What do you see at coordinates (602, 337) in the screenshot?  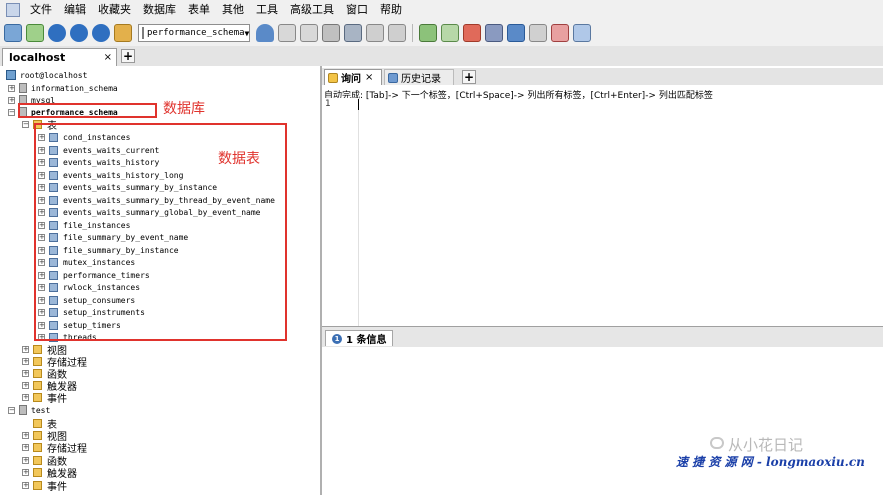 I see `result-tab-bar: 1 1 条信息` at bounding box center [602, 337].